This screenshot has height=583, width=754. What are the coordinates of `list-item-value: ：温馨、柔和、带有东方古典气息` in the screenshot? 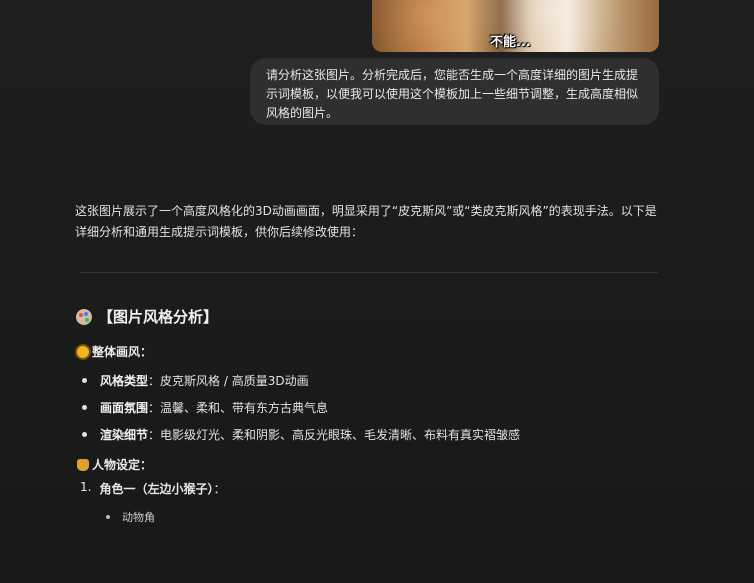 It's located at (238, 408).